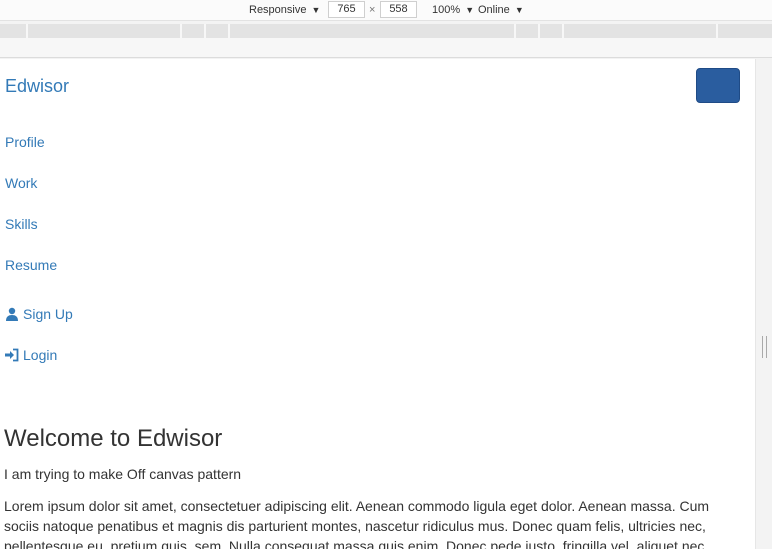 The image size is (772, 549). What do you see at coordinates (398, 9) in the screenshot?
I see `viewport-height-input: 558` at bounding box center [398, 9].